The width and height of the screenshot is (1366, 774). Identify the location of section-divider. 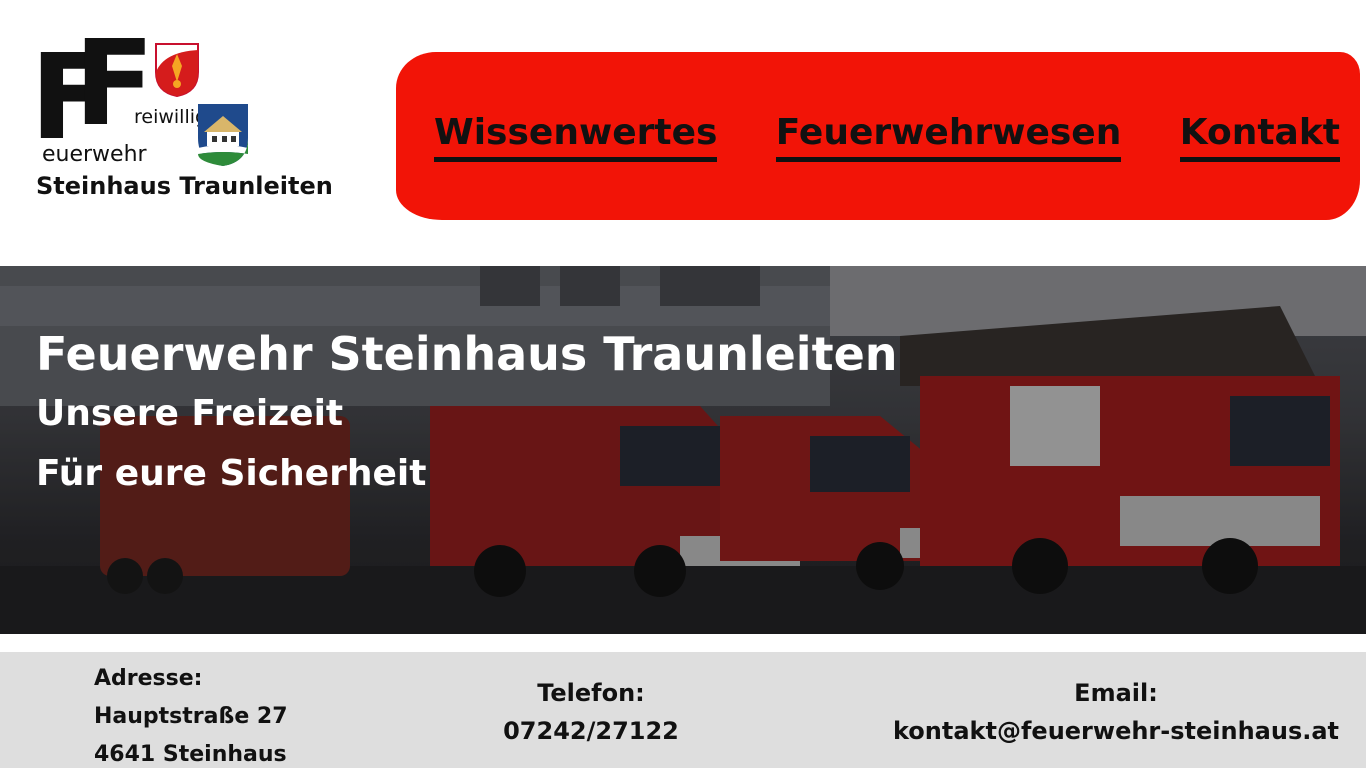
(683, 643).